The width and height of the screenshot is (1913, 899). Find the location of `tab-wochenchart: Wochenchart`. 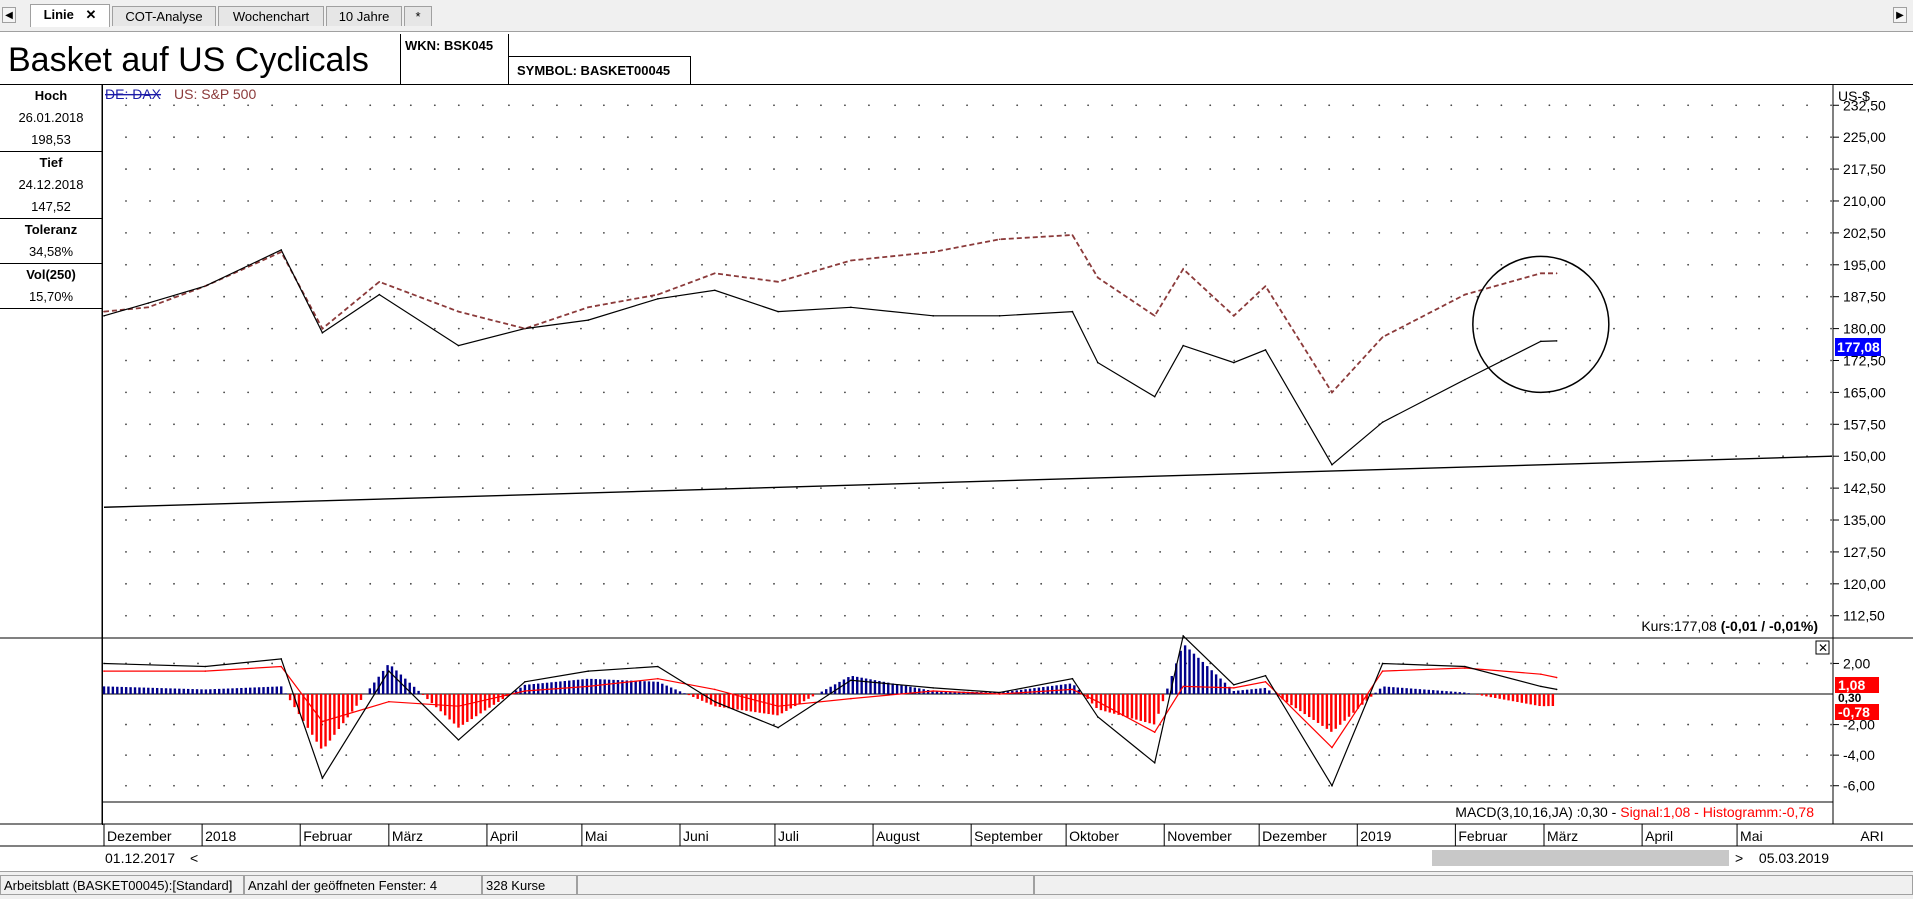

tab-wochenchart: Wochenchart is located at coordinates (271, 16).